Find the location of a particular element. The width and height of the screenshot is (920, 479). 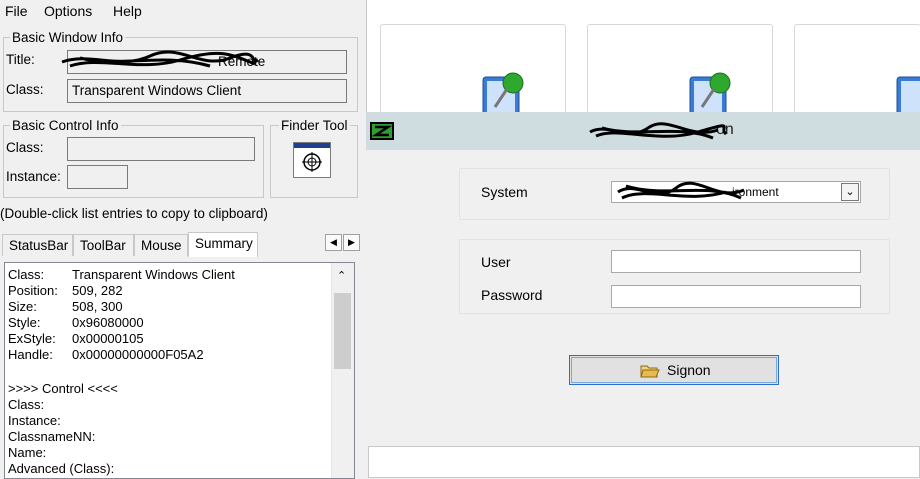

user-input is located at coordinates (736, 261).